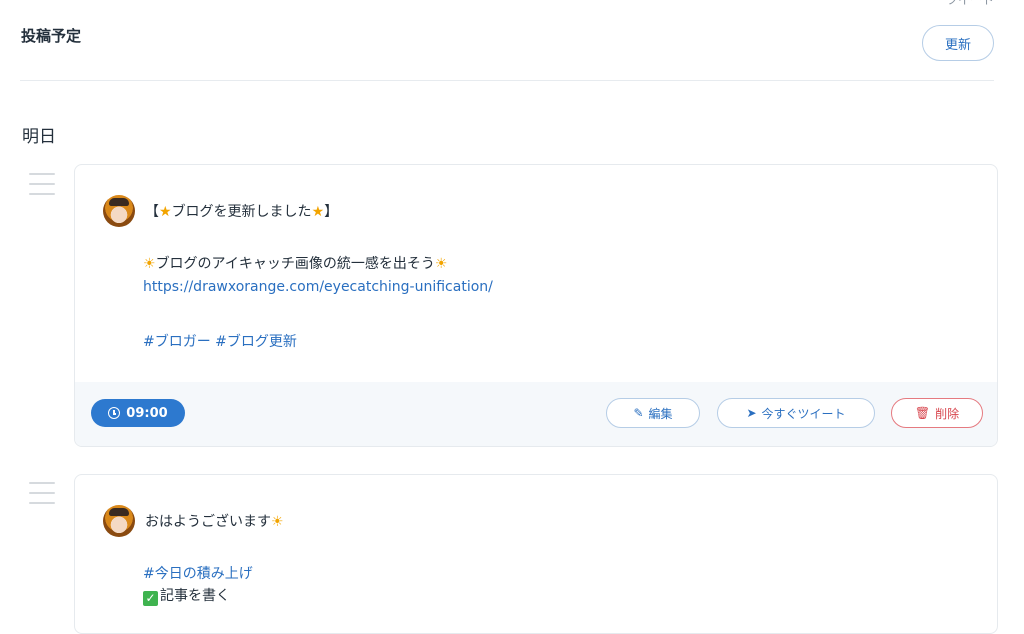 This screenshot has height=634, width=1024. I want to click on tweet-now-button: ➤ 今すぐツイート, so click(796, 413).